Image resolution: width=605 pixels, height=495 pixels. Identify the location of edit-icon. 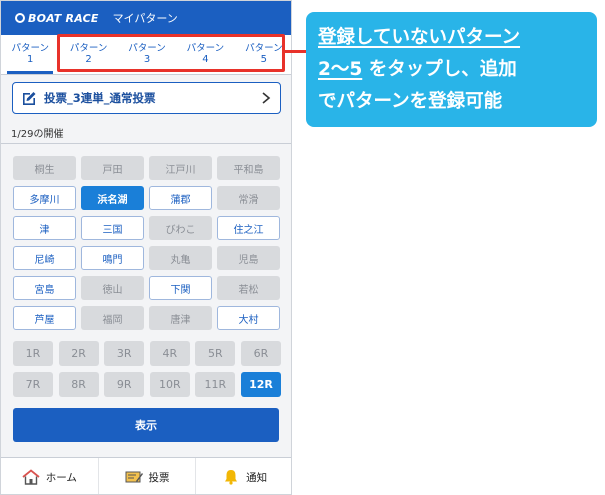
(29, 98).